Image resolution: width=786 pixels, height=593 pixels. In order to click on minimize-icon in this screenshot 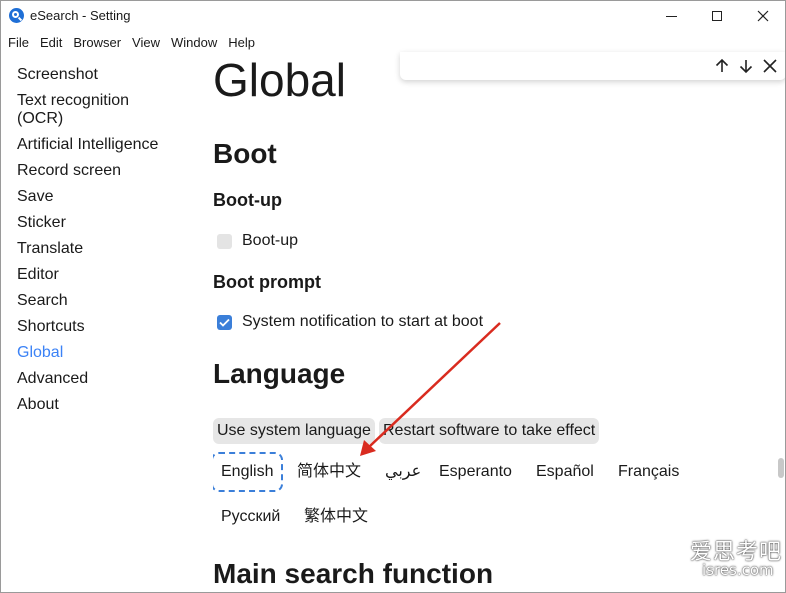, I will do `click(671, 16)`.